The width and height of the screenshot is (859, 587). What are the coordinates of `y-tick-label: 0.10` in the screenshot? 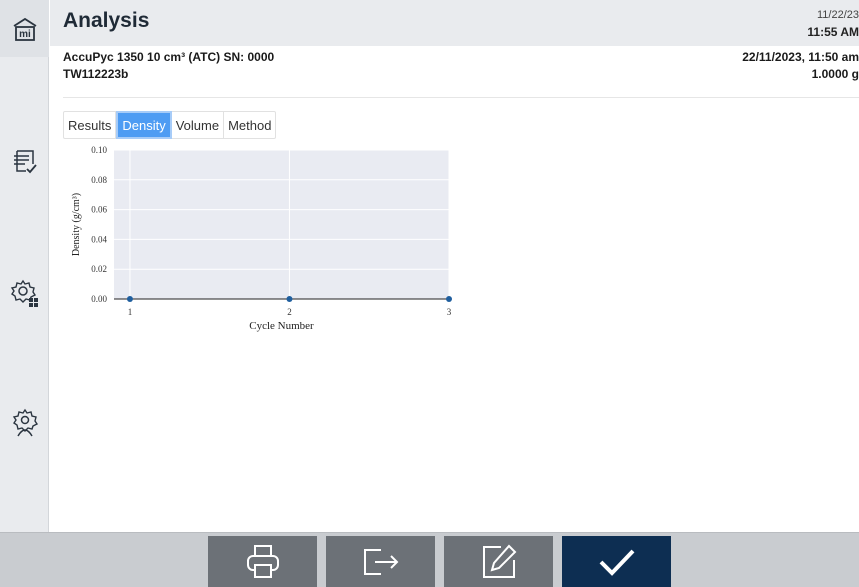 It's located at (99, 150).